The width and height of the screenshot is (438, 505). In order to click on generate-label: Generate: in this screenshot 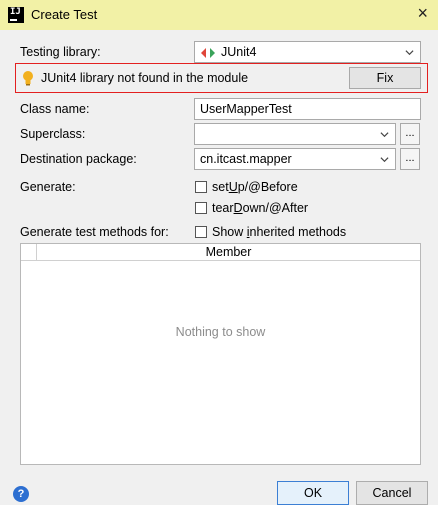, I will do `click(48, 187)`.